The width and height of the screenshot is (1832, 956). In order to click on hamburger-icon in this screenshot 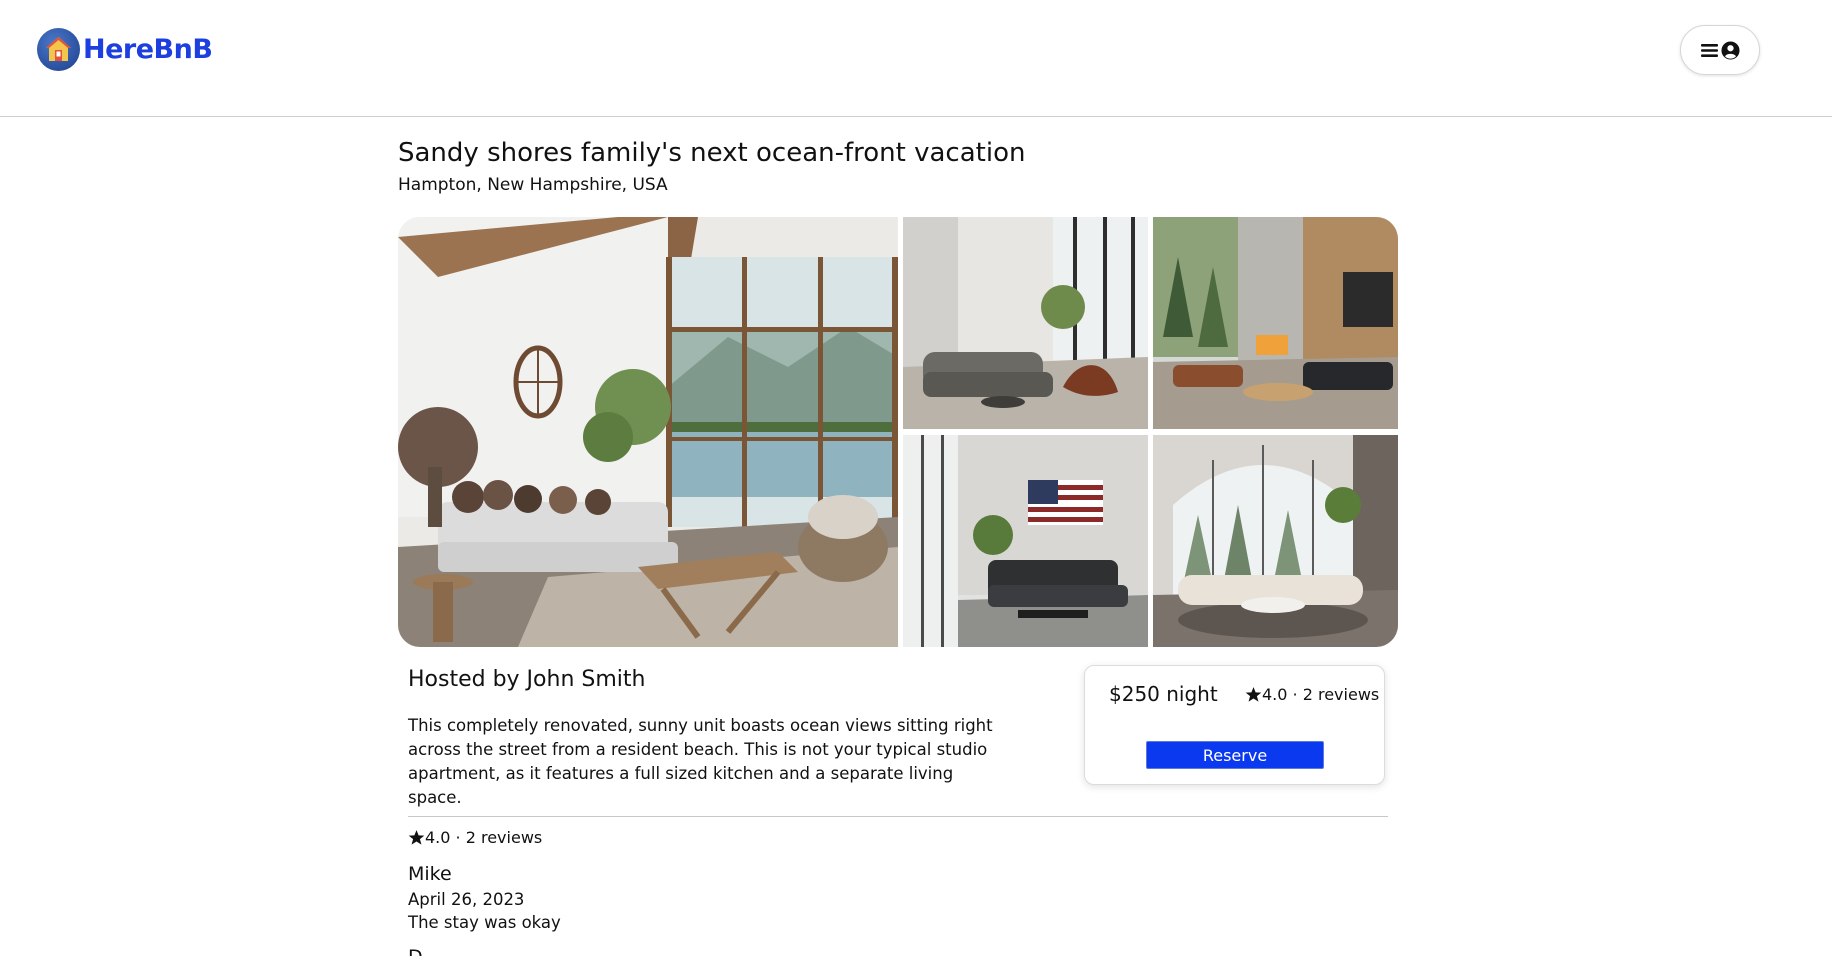, I will do `click(1709, 50)`.